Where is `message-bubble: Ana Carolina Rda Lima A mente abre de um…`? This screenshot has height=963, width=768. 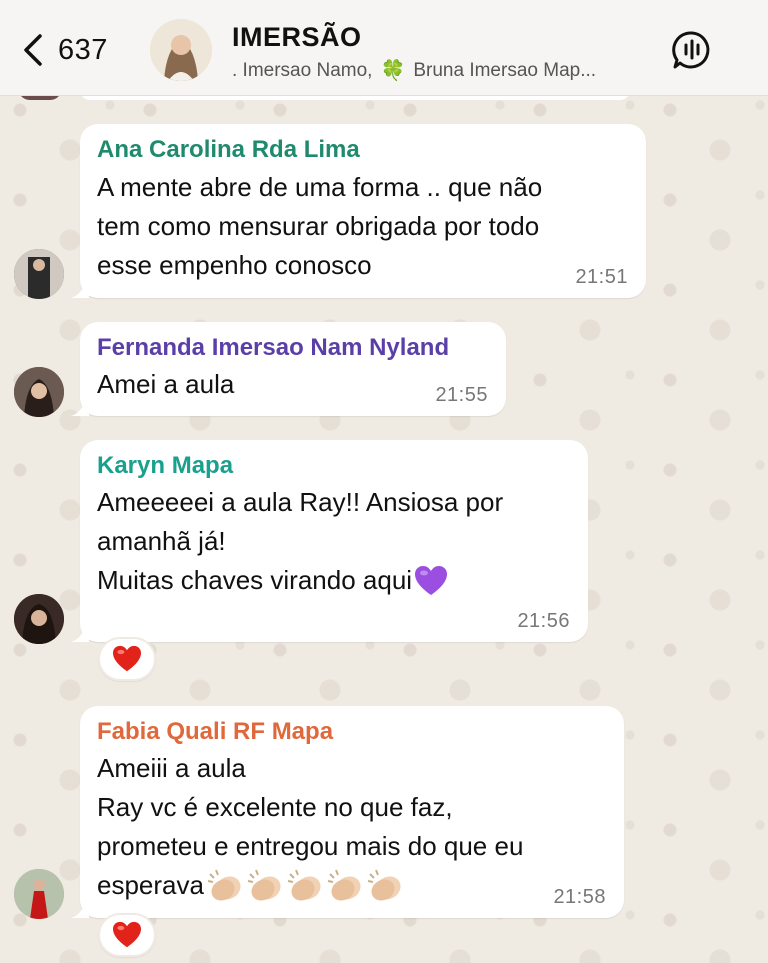
message-bubble: Ana Carolina Rda Lima A mente abre de um… is located at coordinates (358, 211).